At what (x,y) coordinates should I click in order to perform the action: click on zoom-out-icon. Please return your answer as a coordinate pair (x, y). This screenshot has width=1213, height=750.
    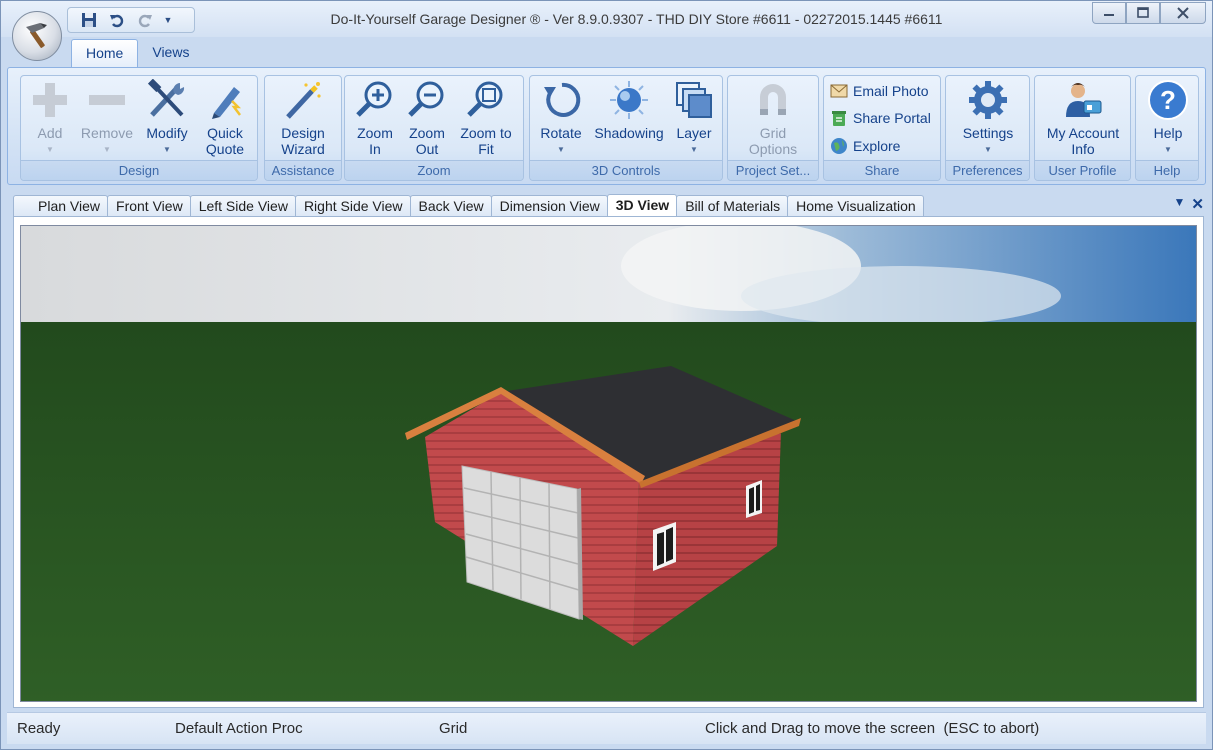
    Looking at the image, I should click on (427, 100).